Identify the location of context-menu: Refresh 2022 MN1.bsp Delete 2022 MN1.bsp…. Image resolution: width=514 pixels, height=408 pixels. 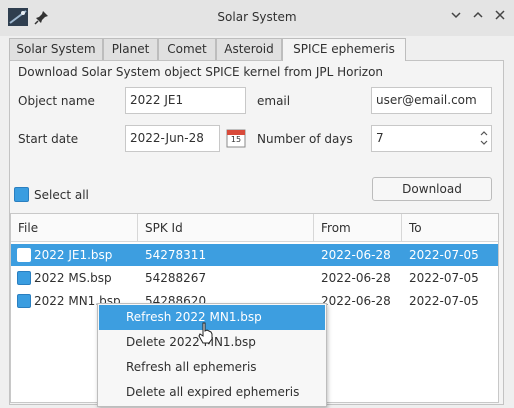
(212, 355).